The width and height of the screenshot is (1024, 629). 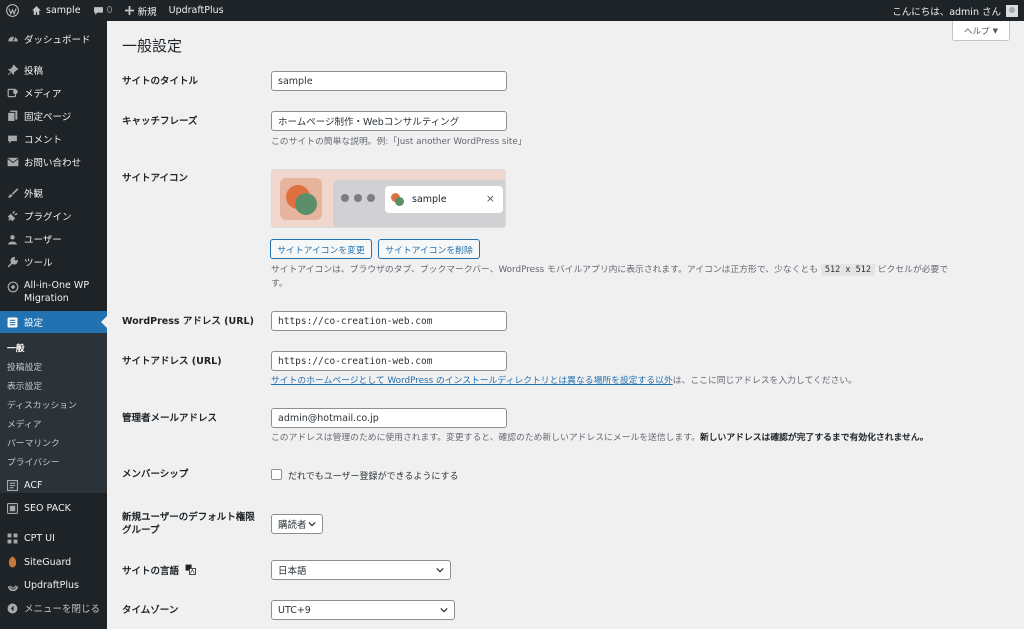 What do you see at coordinates (24, 385) in the screenshot?
I see `submenu-item-reading: 表示設定` at bounding box center [24, 385].